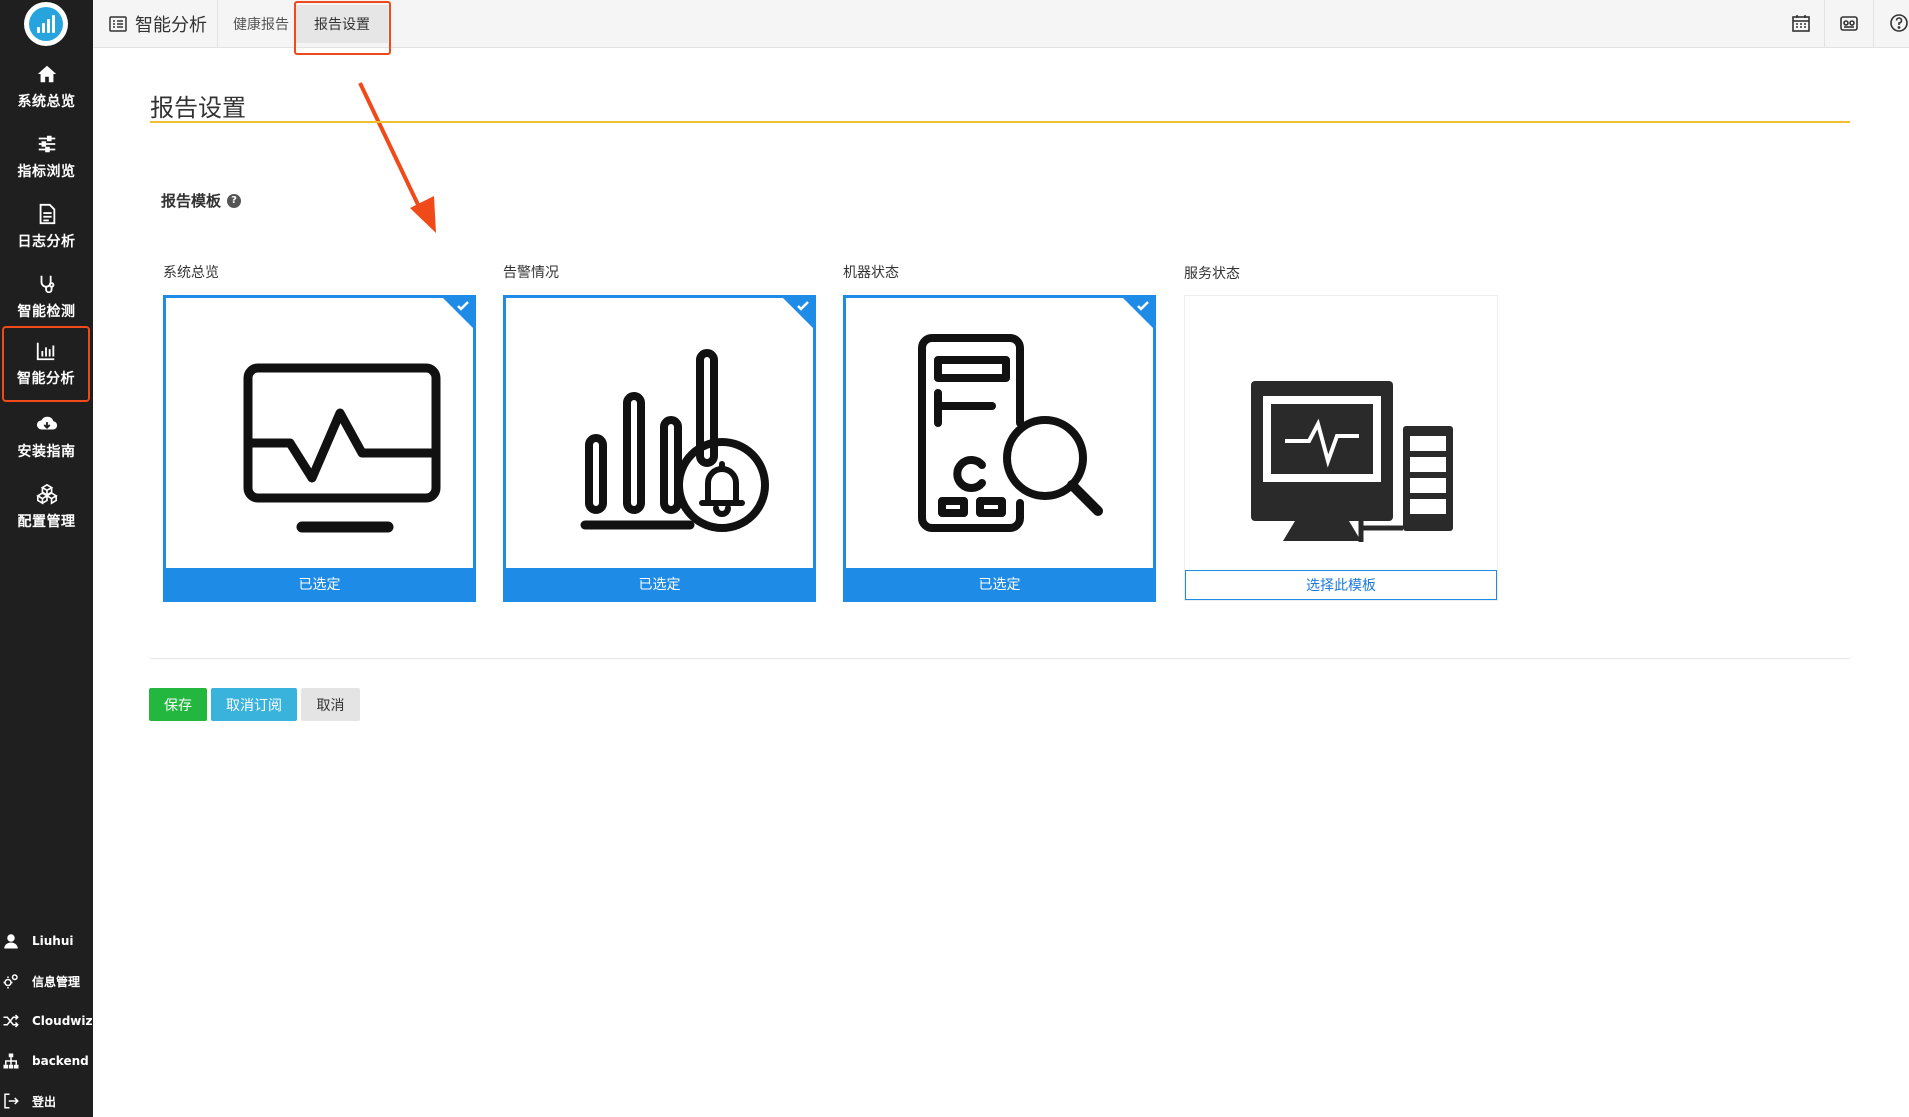 This screenshot has width=1909, height=1117. What do you see at coordinates (46, 242) in the screenshot?
I see `sidebar-item-label: 日志分析` at bounding box center [46, 242].